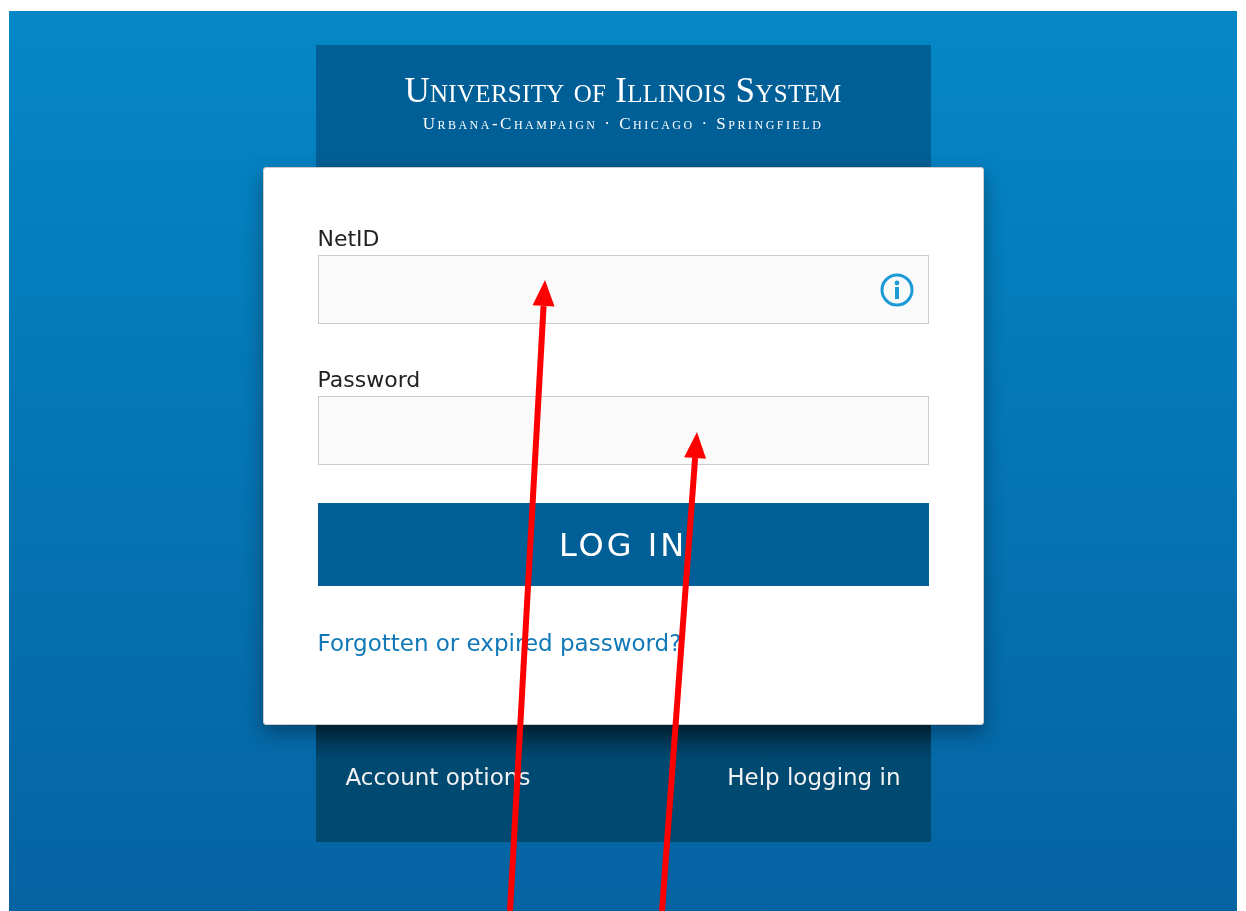 The height and width of the screenshot is (911, 1246). What do you see at coordinates (814, 776) in the screenshot?
I see `footer-link: Help logging in` at bounding box center [814, 776].